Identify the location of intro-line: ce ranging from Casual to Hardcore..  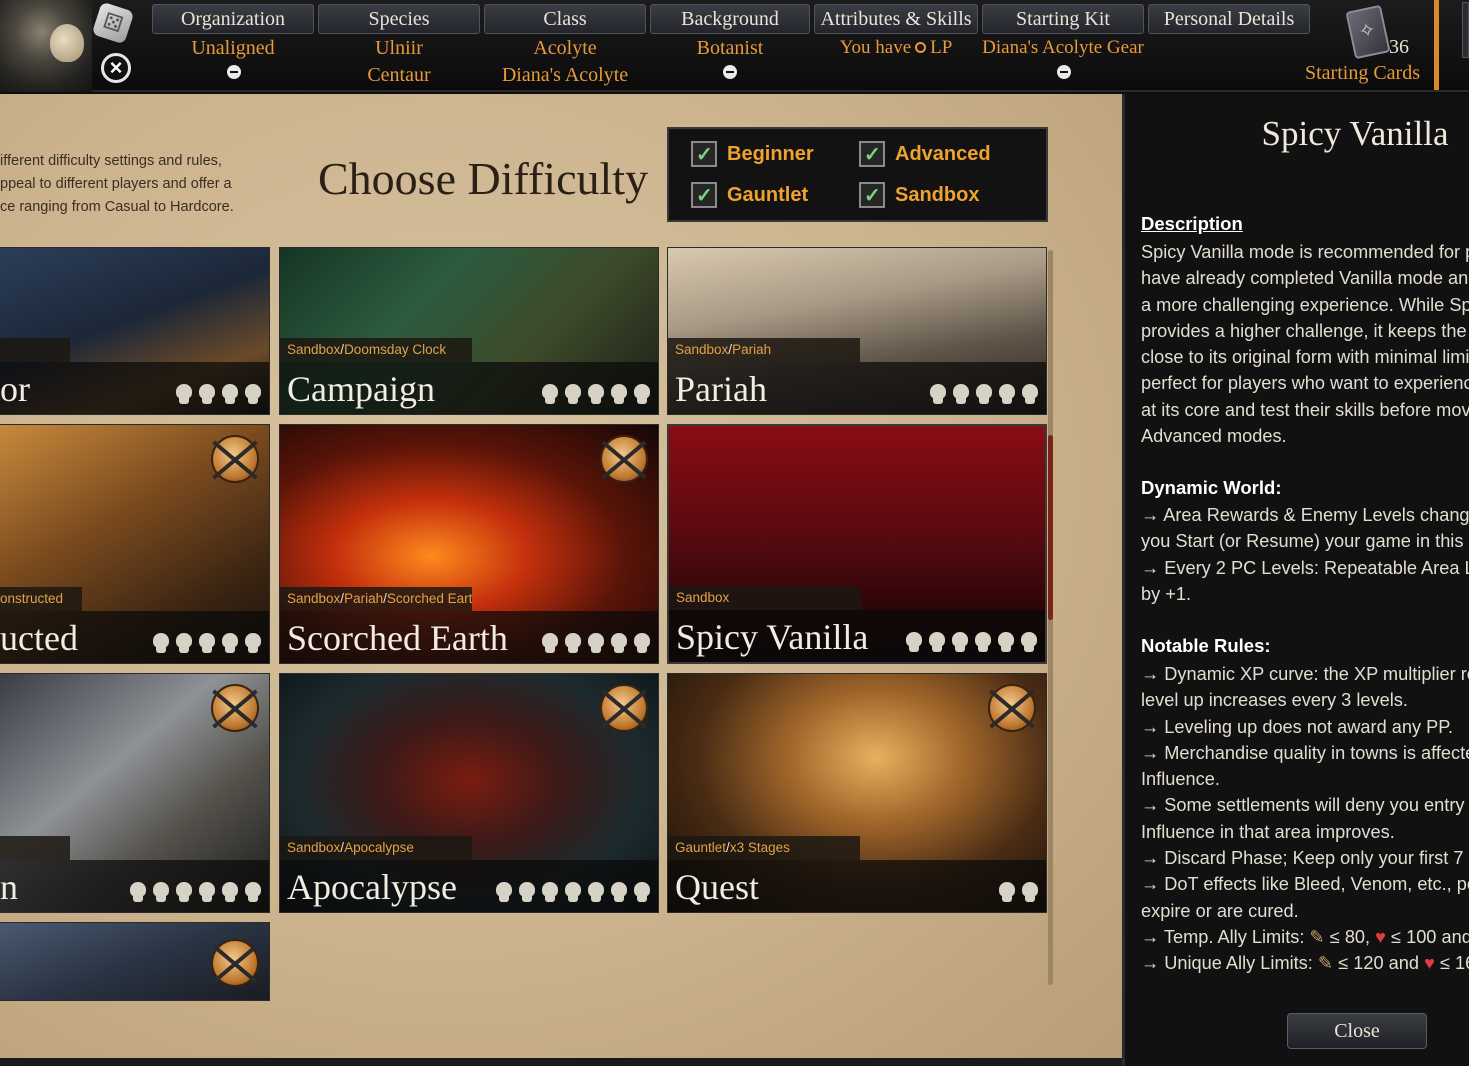
(117, 207).